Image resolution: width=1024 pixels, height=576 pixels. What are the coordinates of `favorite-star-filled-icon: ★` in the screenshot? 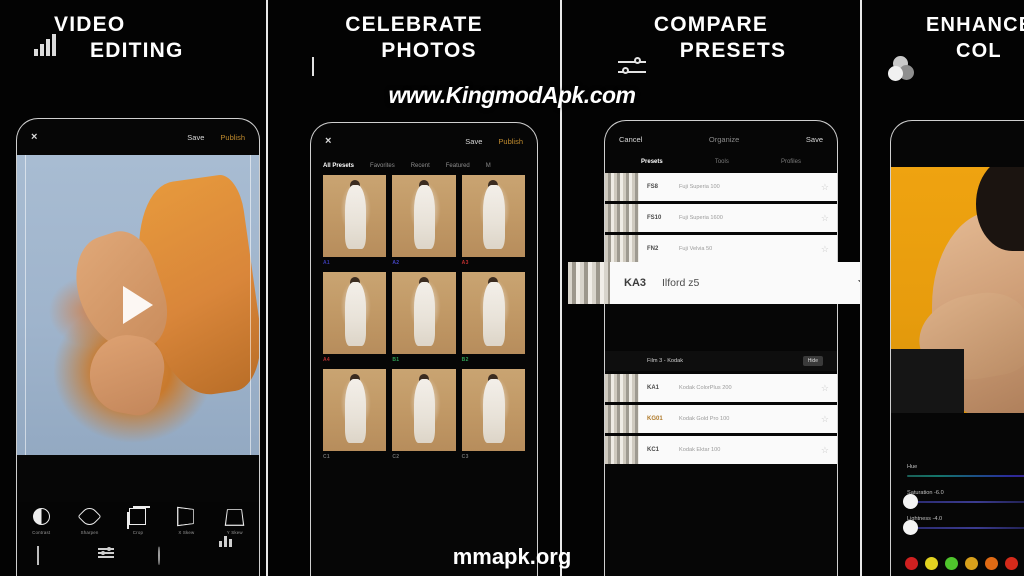 It's located at (858, 283).